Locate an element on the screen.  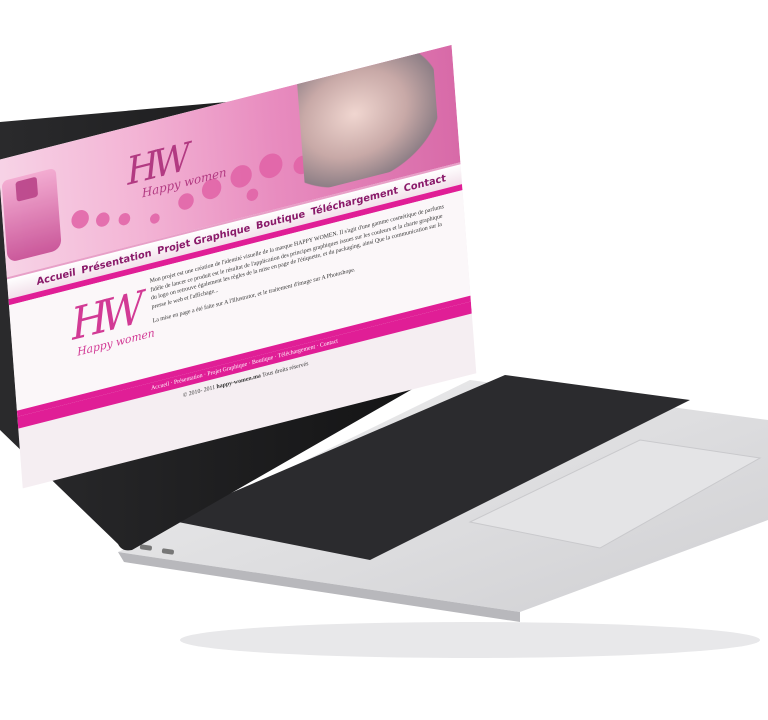
content-logo: HW Happy women is located at coordinates (113, 319).